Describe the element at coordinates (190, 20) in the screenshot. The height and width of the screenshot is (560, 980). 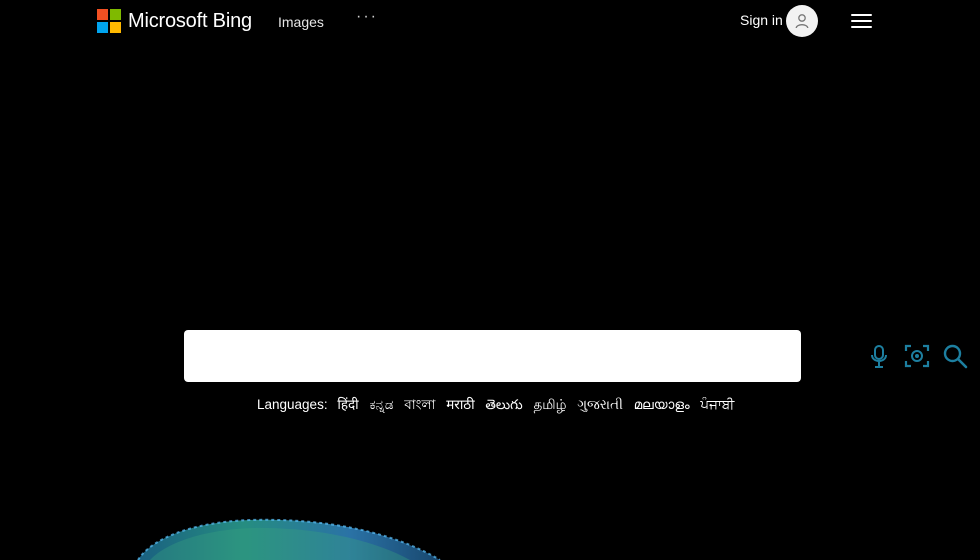
I see `brand-name: Microsoft Bing` at that location.